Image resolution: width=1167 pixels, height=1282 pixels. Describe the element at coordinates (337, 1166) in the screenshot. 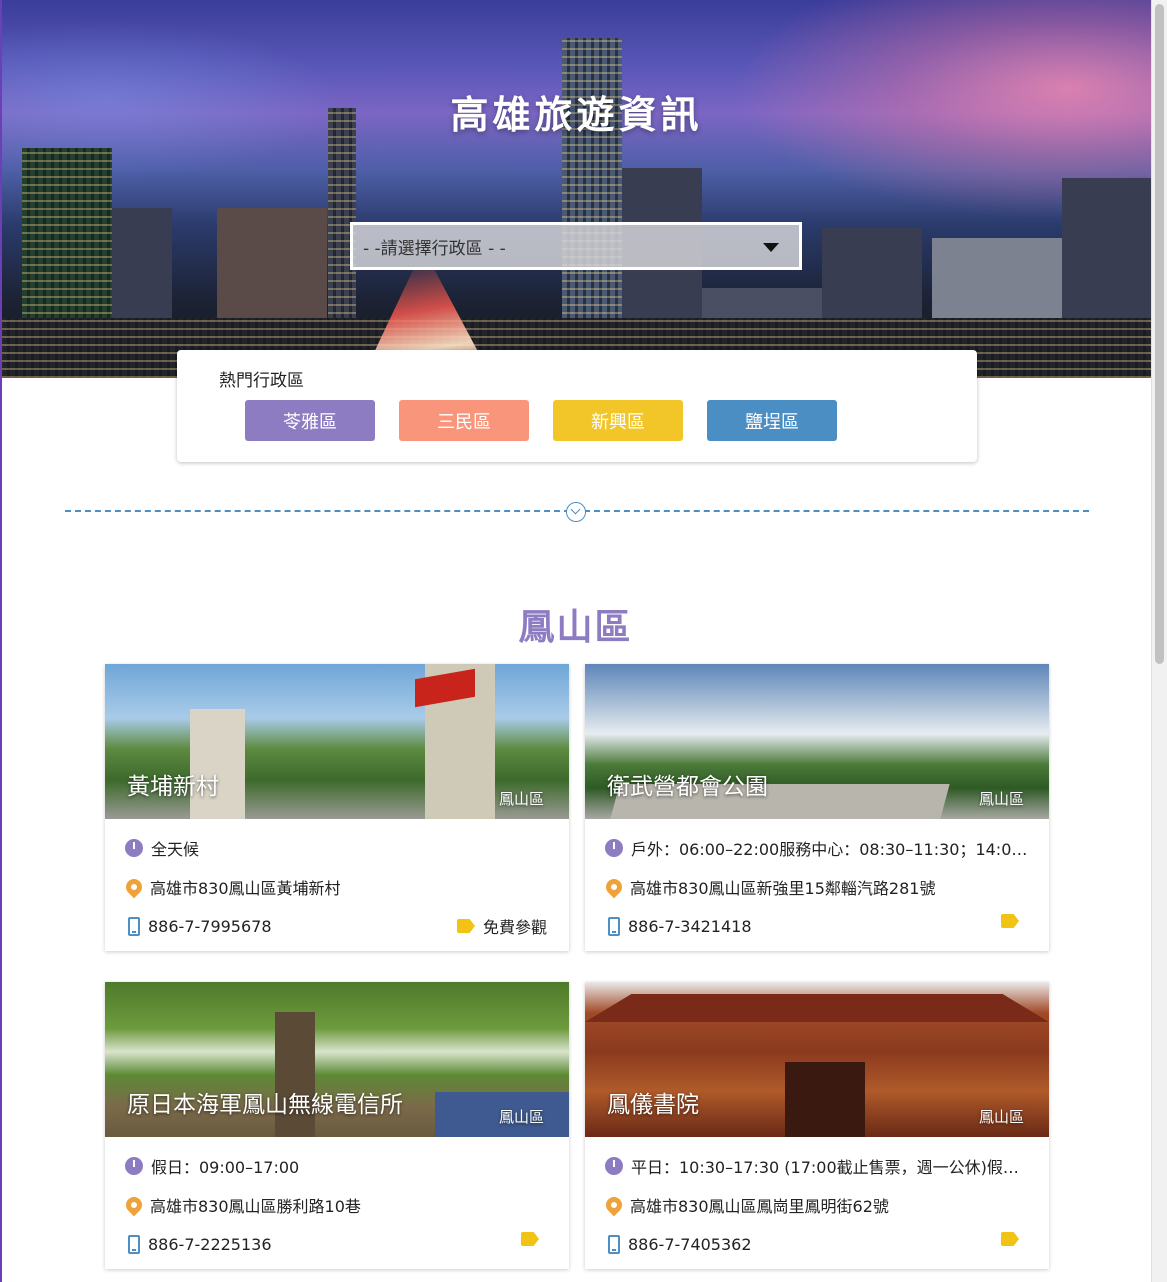

I see `hours-row: 假日：09:00–17:00` at that location.